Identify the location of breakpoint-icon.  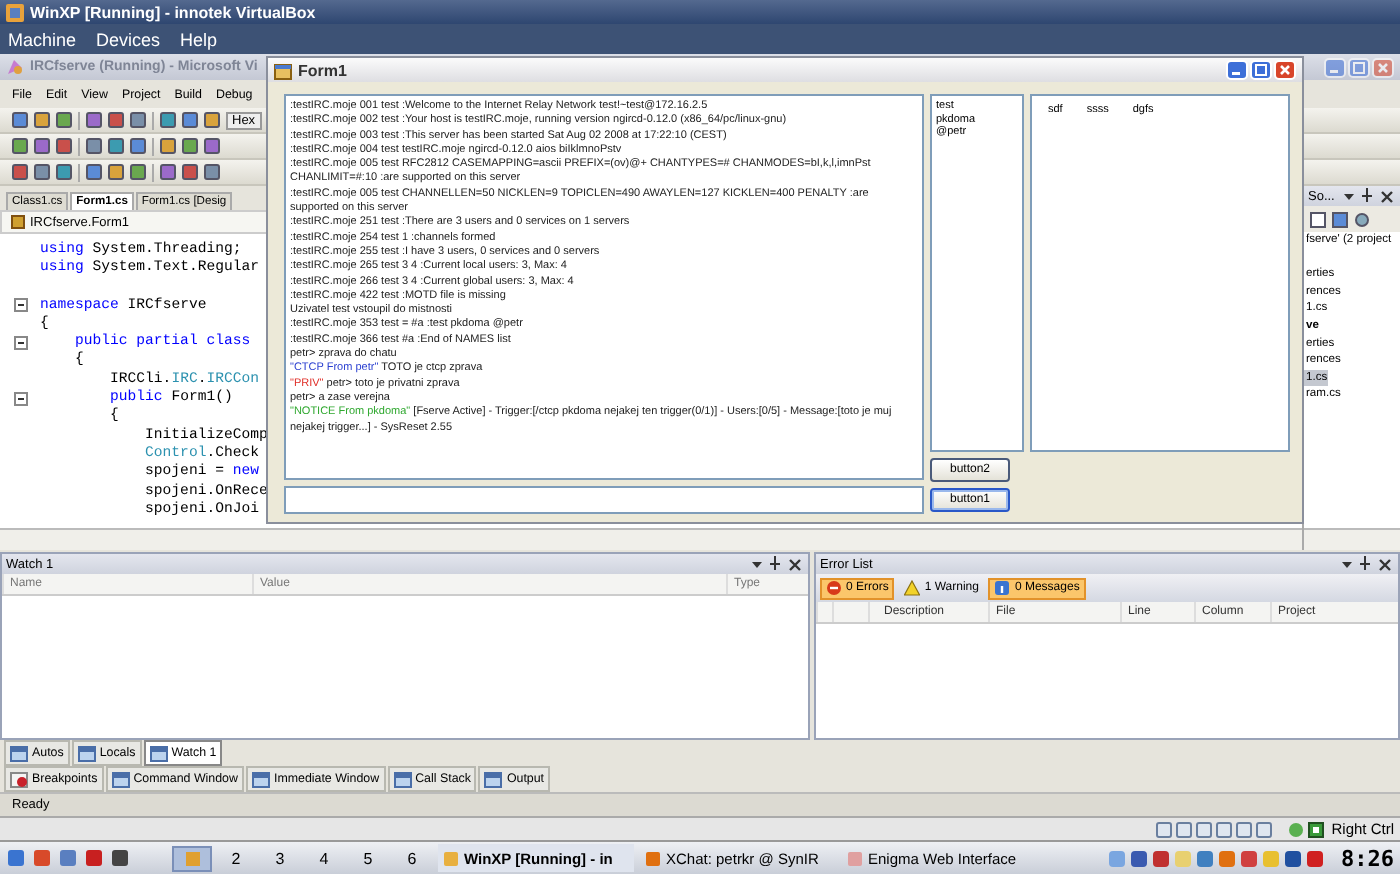
(19, 779).